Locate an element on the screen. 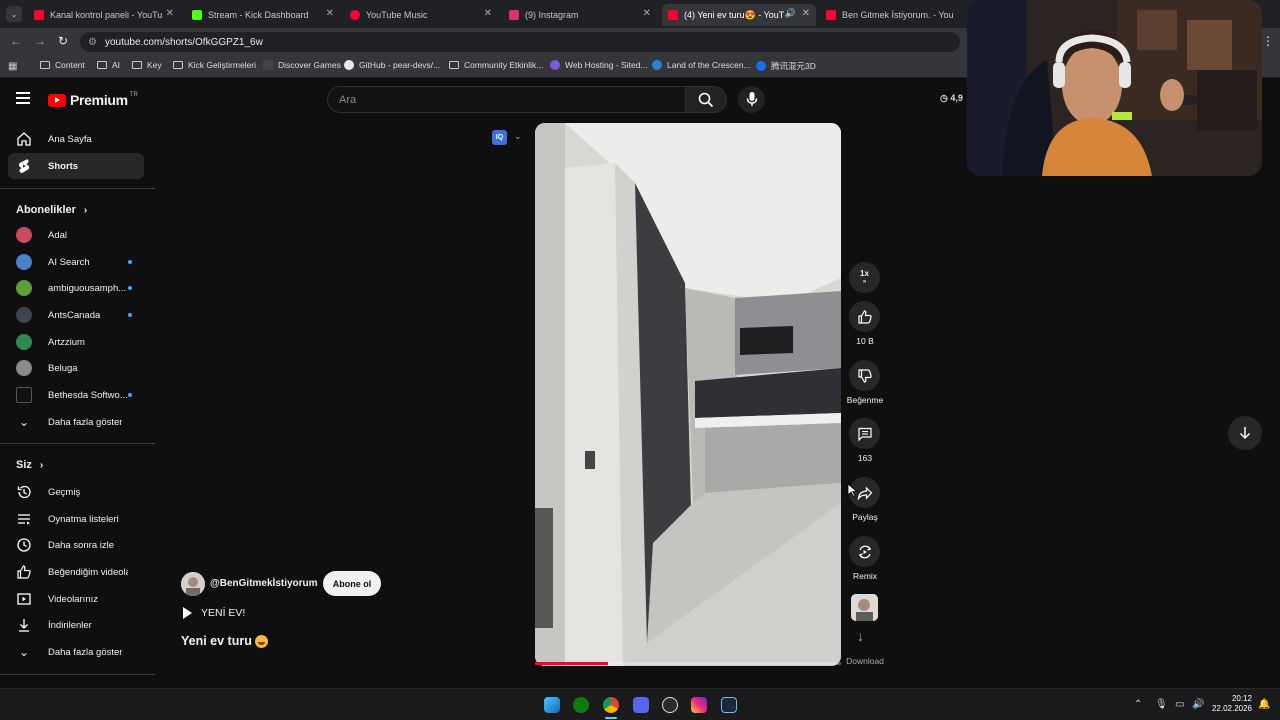 This screenshot has width=1280, height=720. sidebar-item-shorts: Shorts is located at coordinates (76, 166).